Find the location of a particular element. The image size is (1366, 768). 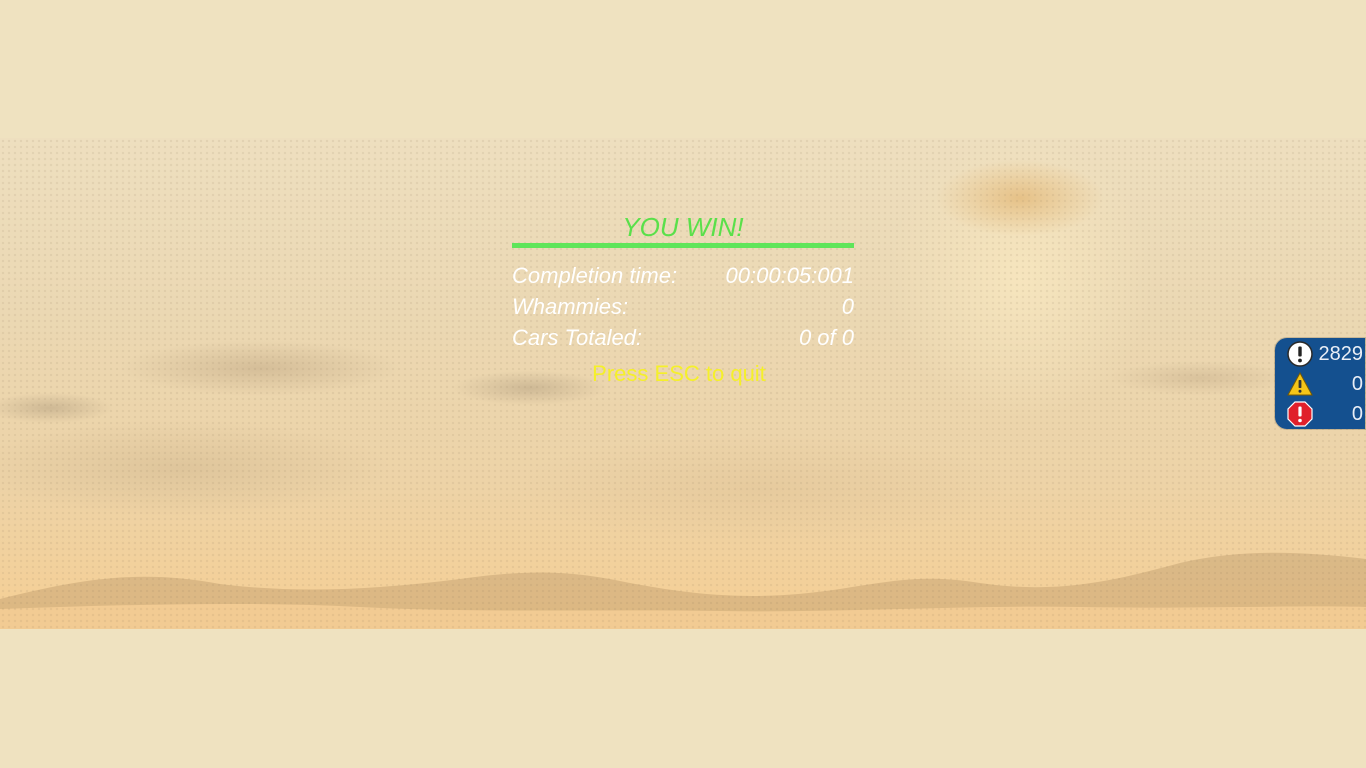

warning-count: 0 is located at coordinates (1357, 383).